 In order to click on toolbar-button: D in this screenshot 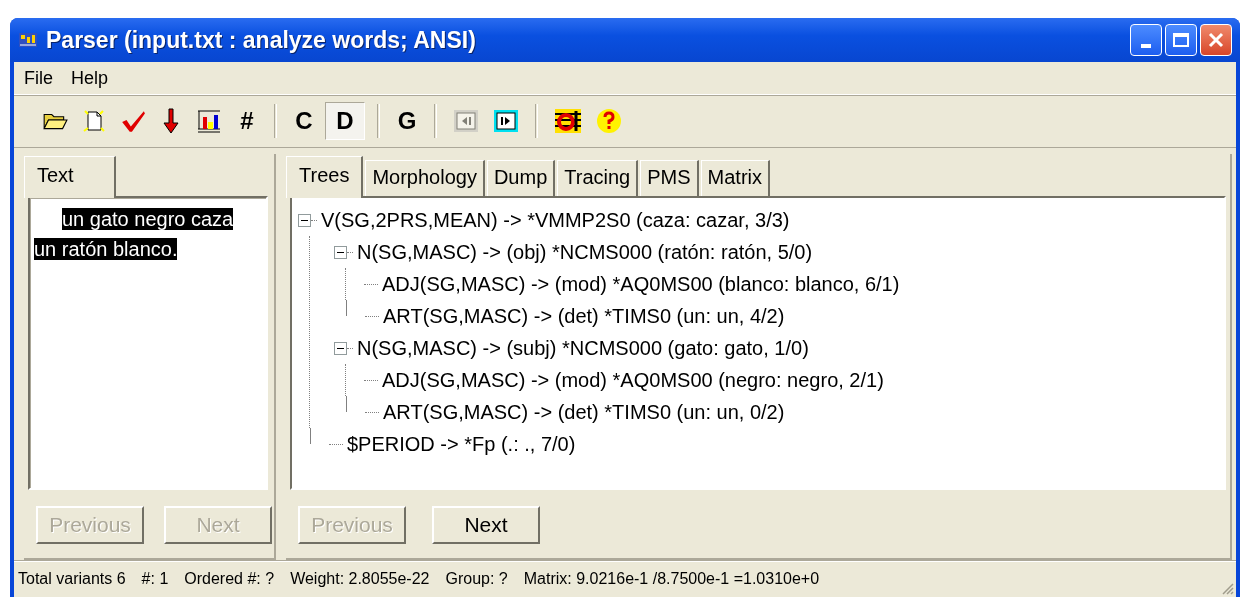, I will do `click(345, 121)`.